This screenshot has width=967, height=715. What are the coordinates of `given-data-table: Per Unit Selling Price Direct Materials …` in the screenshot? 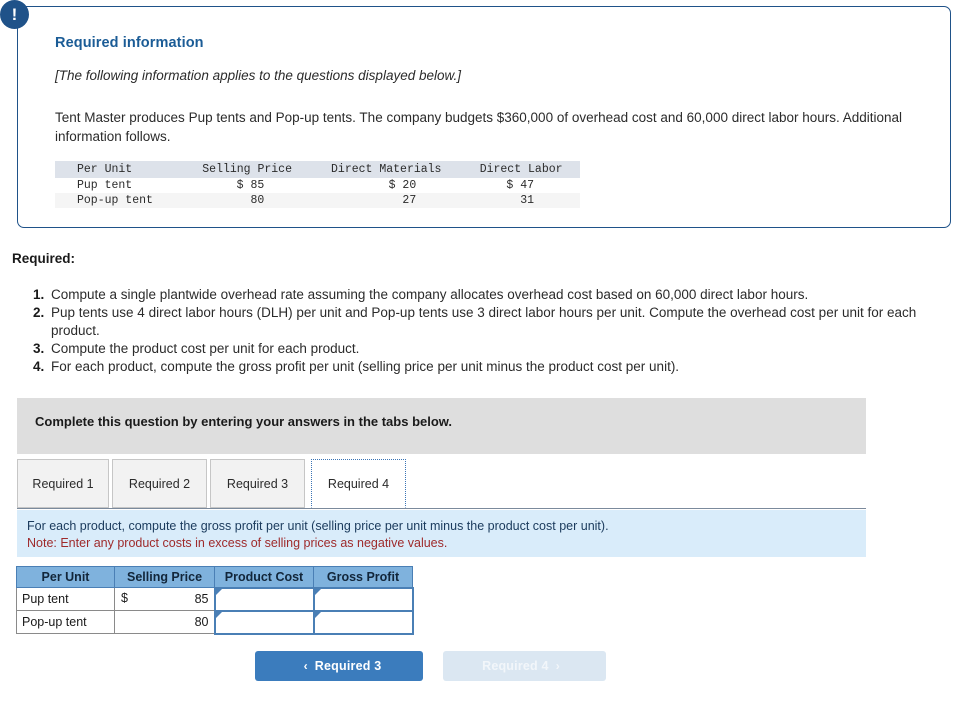 It's located at (317, 184).